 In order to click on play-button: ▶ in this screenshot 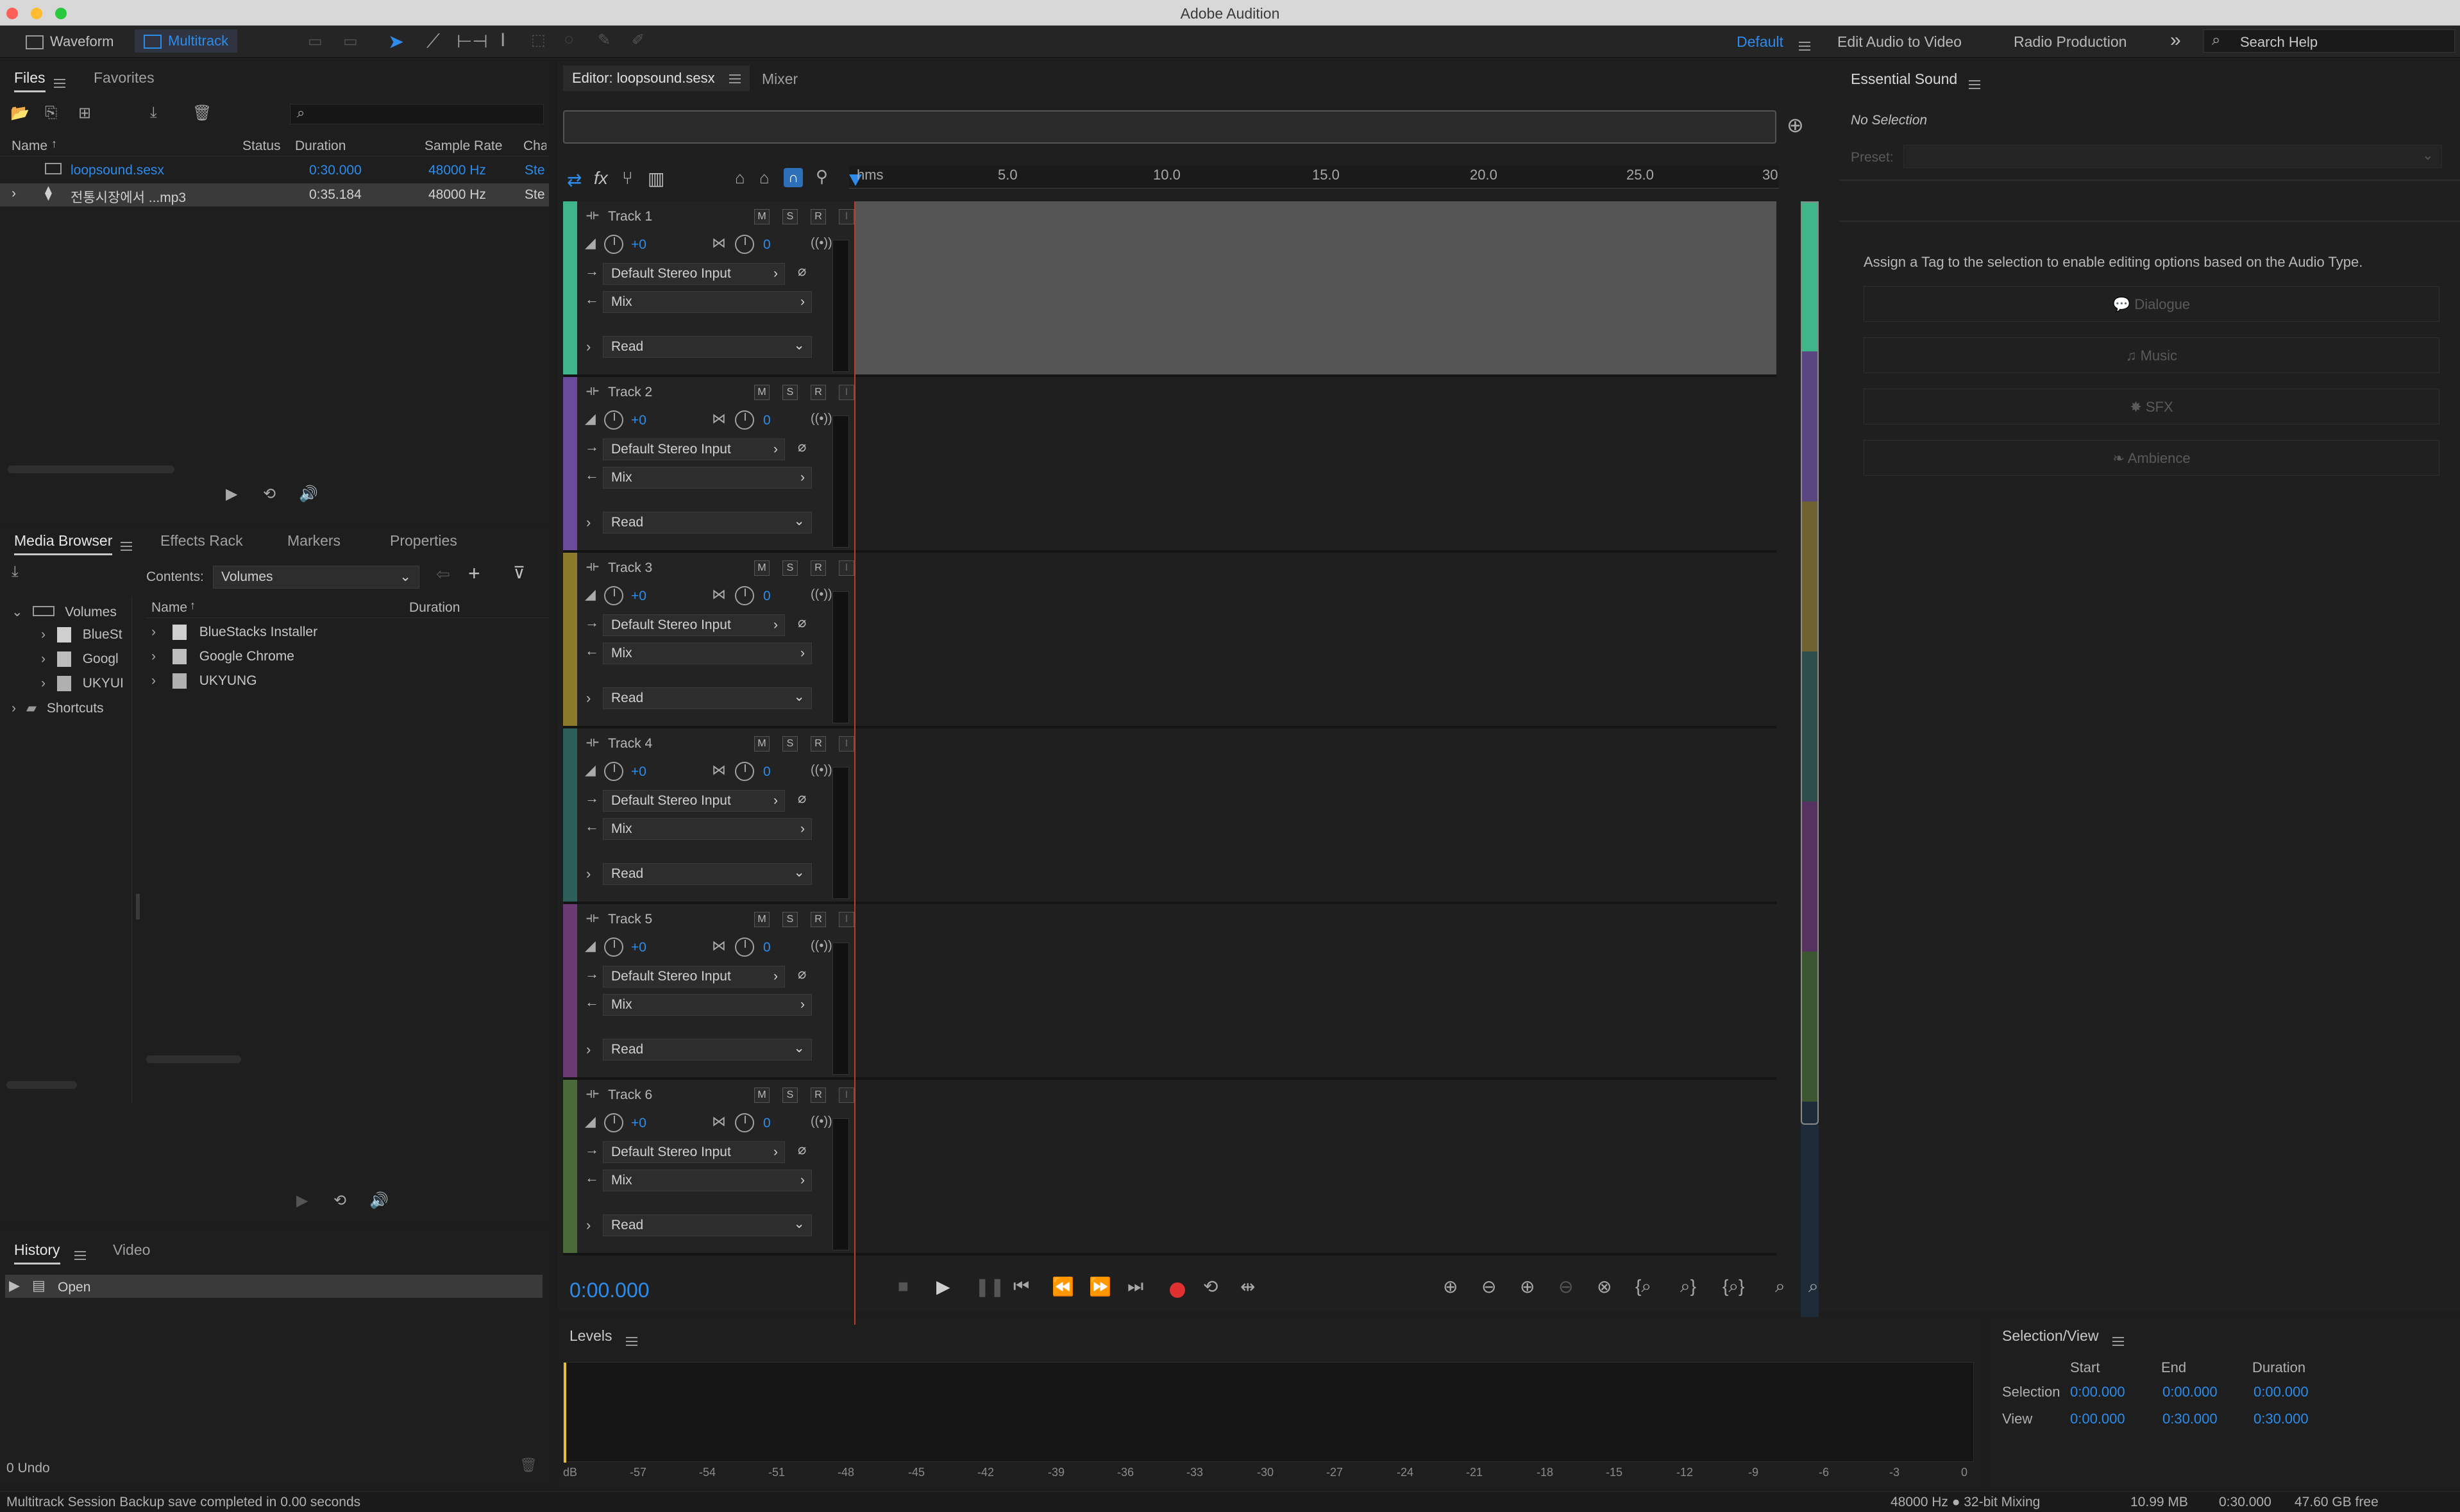, I will do `click(943, 1286)`.